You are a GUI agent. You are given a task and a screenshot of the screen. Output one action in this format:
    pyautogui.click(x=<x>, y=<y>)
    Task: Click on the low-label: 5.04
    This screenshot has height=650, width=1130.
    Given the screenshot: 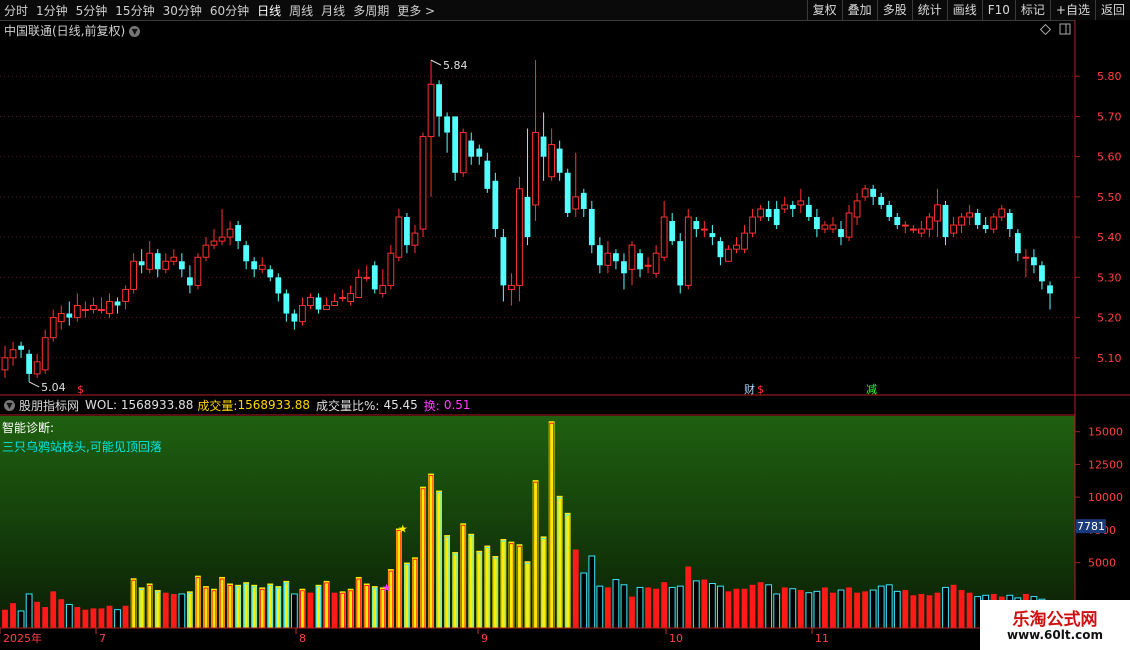 What is the action you would take?
    pyautogui.click(x=53, y=387)
    